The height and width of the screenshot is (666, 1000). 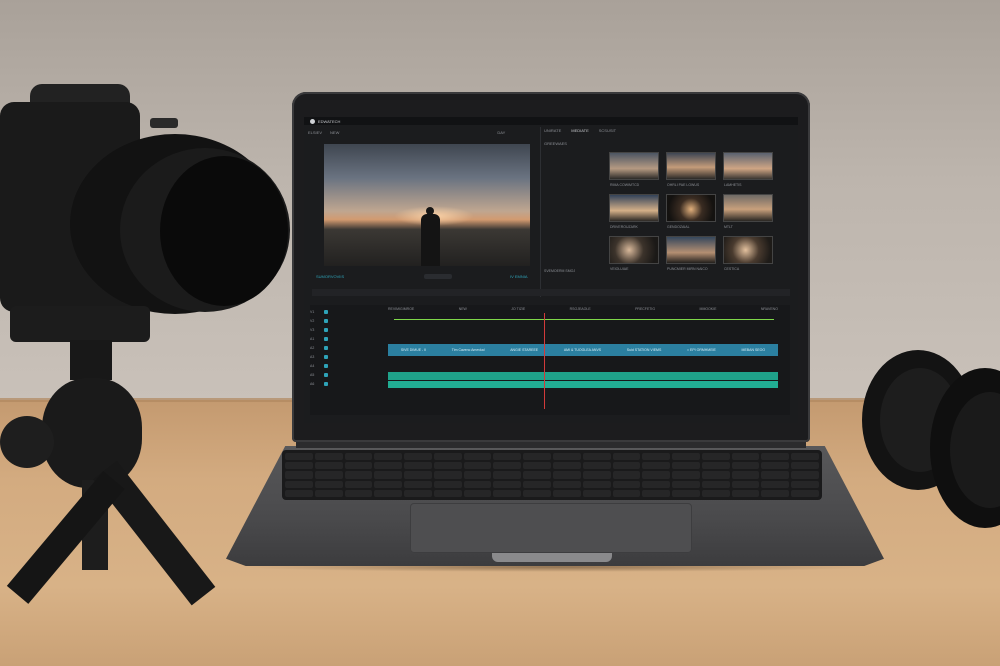 I want to click on video-clip: ANGIE STAREEE, so click(x=524, y=350).